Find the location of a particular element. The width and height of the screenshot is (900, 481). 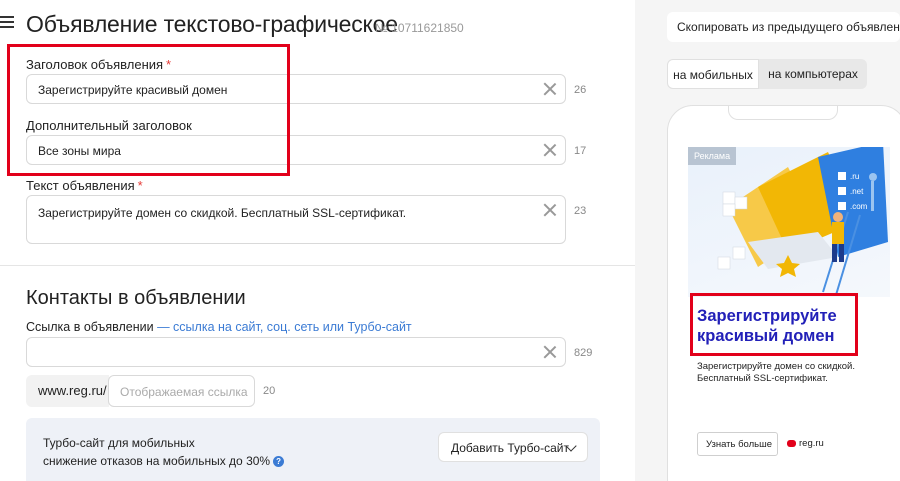

link-input is located at coordinates (296, 352).